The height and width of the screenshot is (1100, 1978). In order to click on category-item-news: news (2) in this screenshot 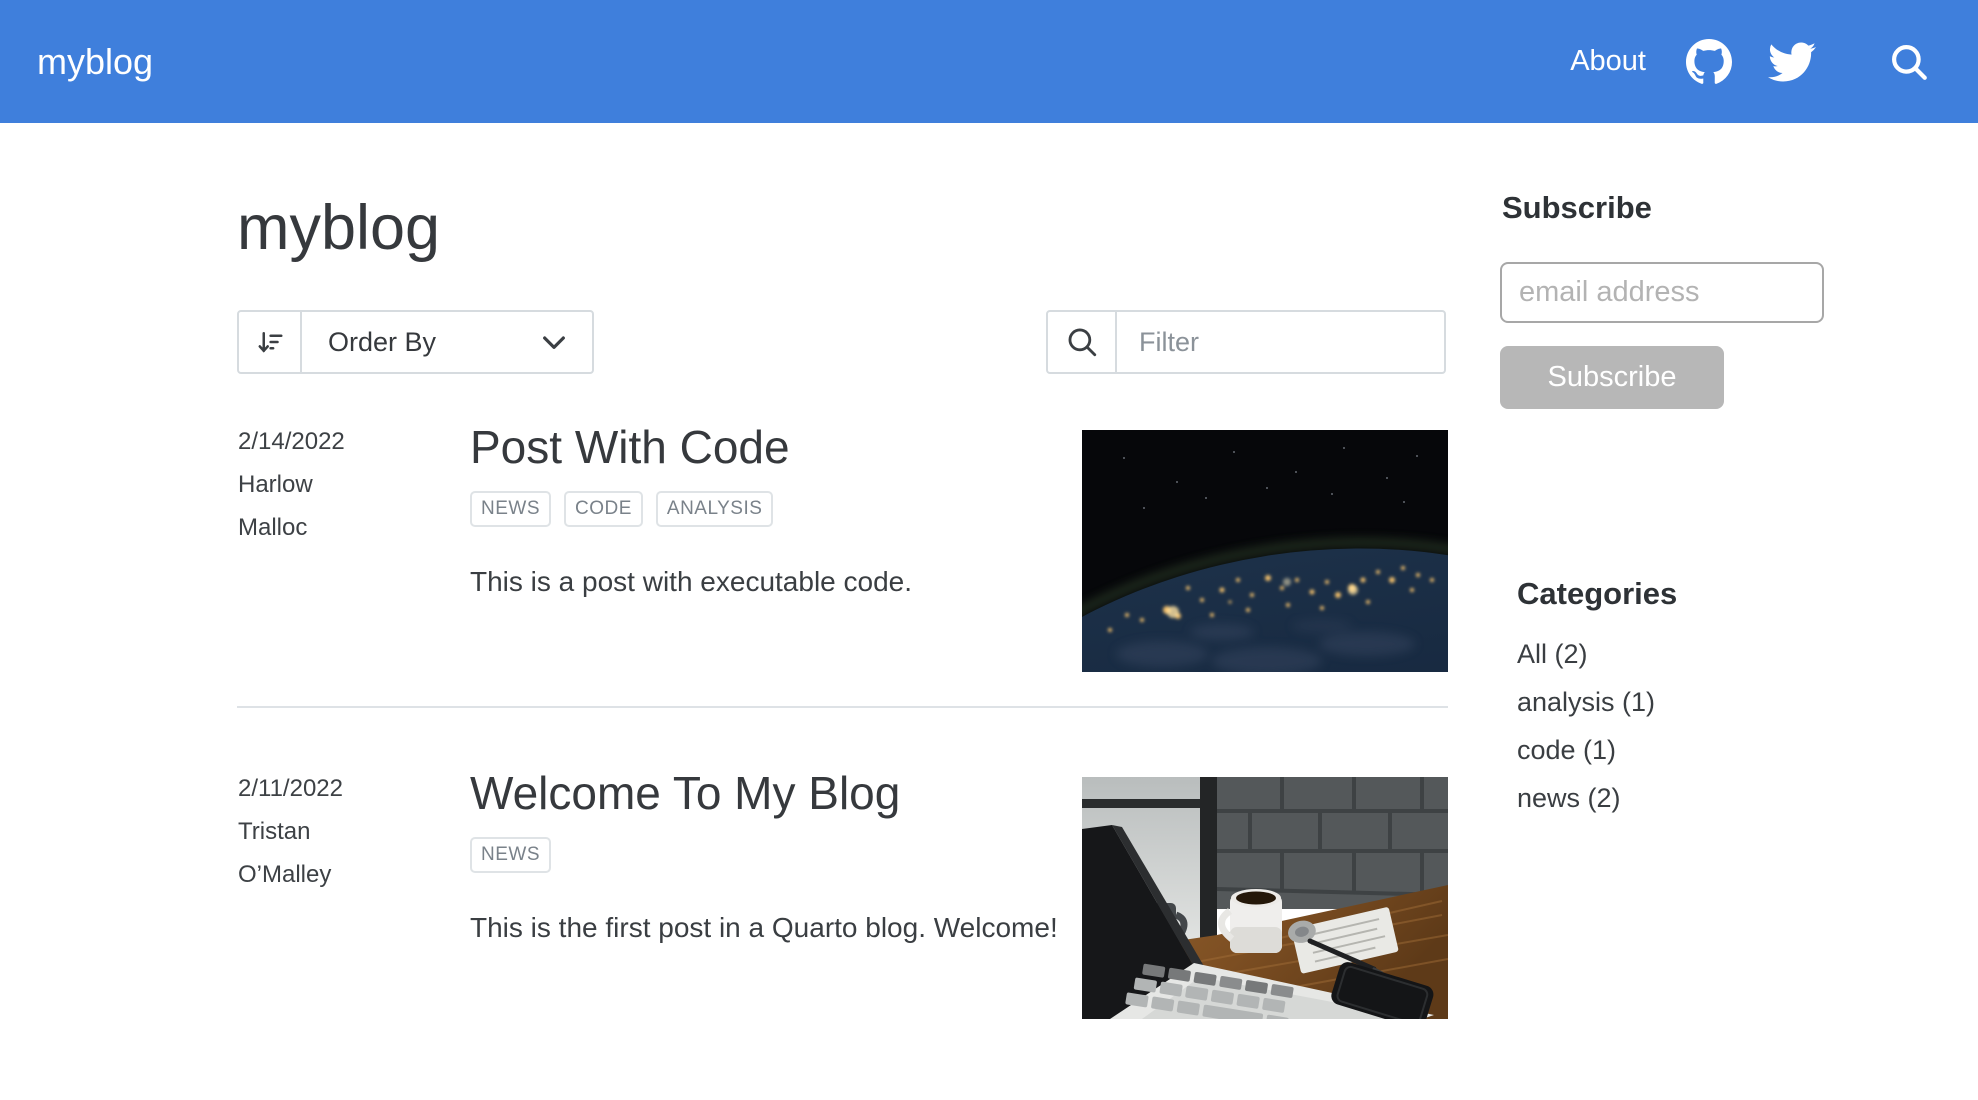, I will do `click(1586, 798)`.